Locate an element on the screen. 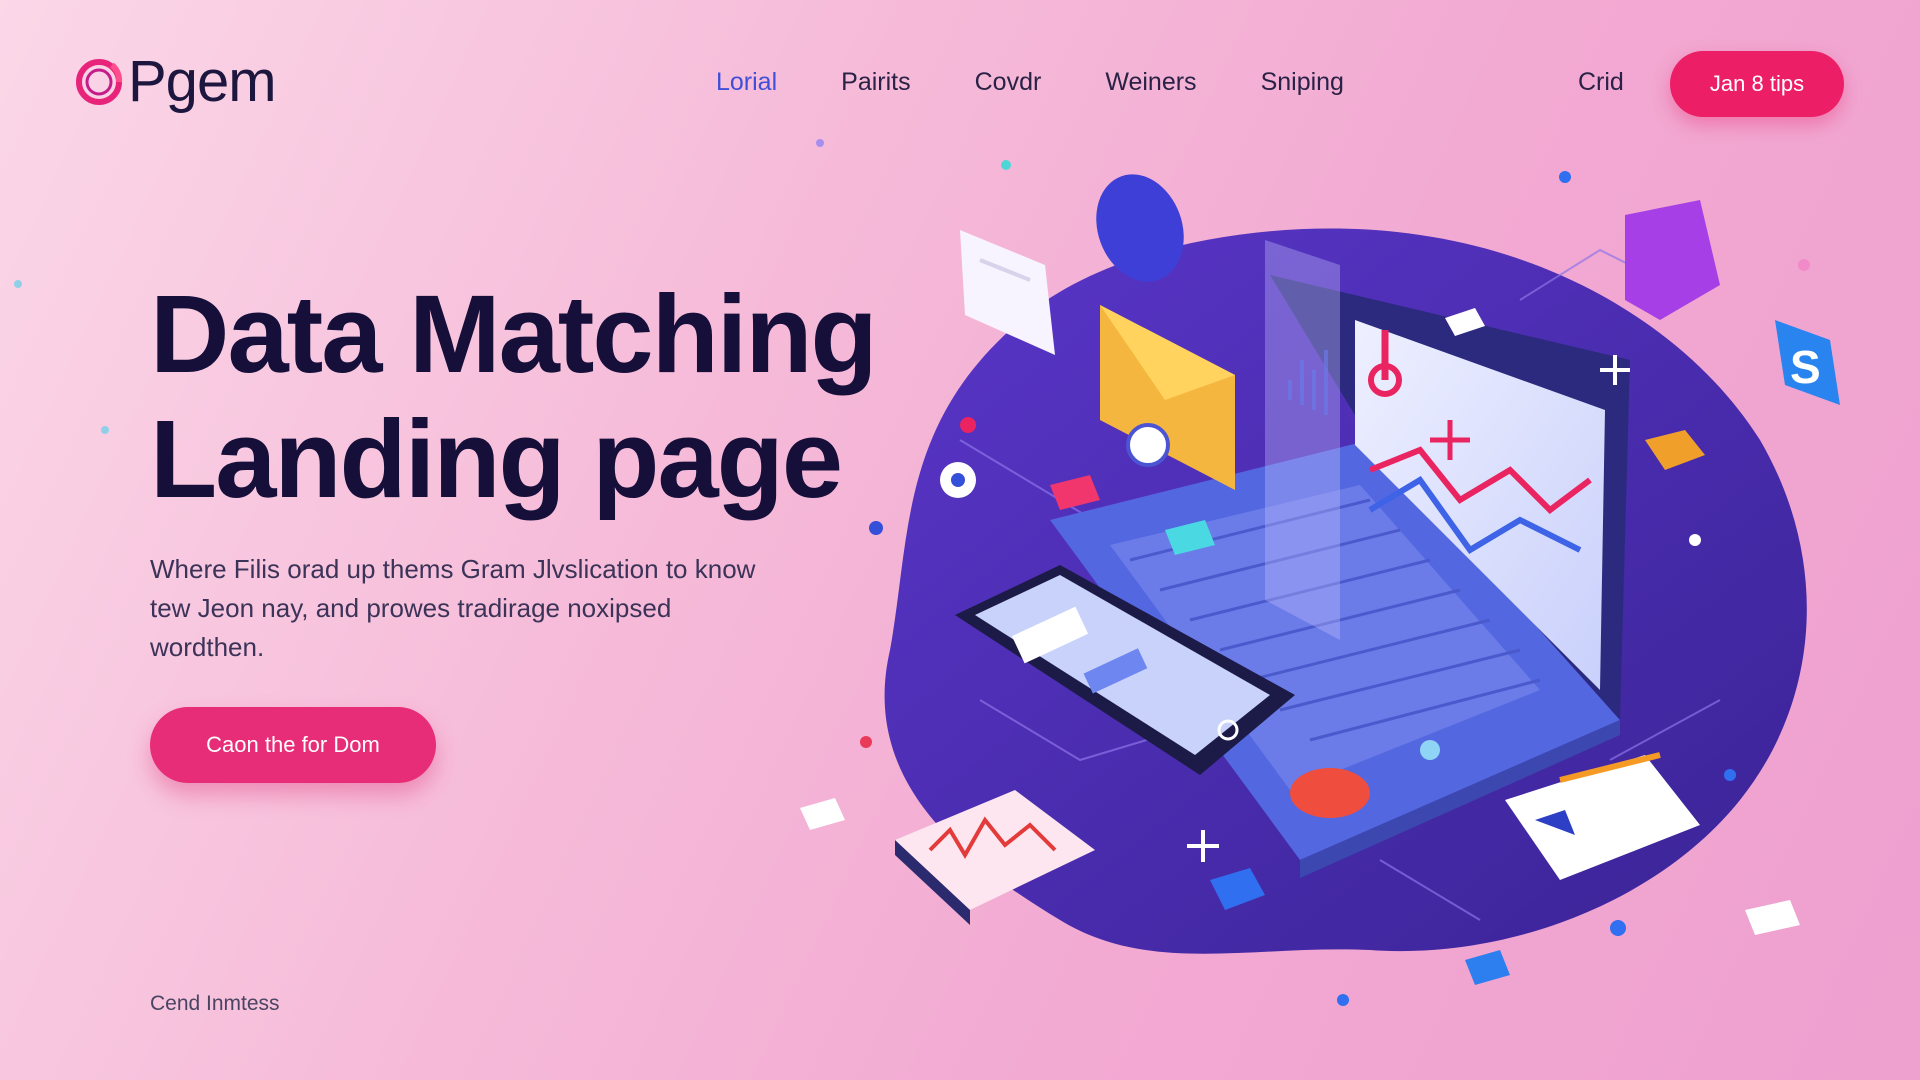 The image size is (1920, 1080). hero-title-line2: Landing page is located at coordinates (496, 459).